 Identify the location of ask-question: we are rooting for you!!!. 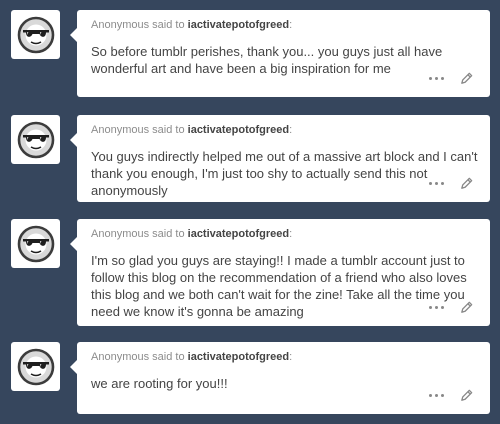
(159, 383).